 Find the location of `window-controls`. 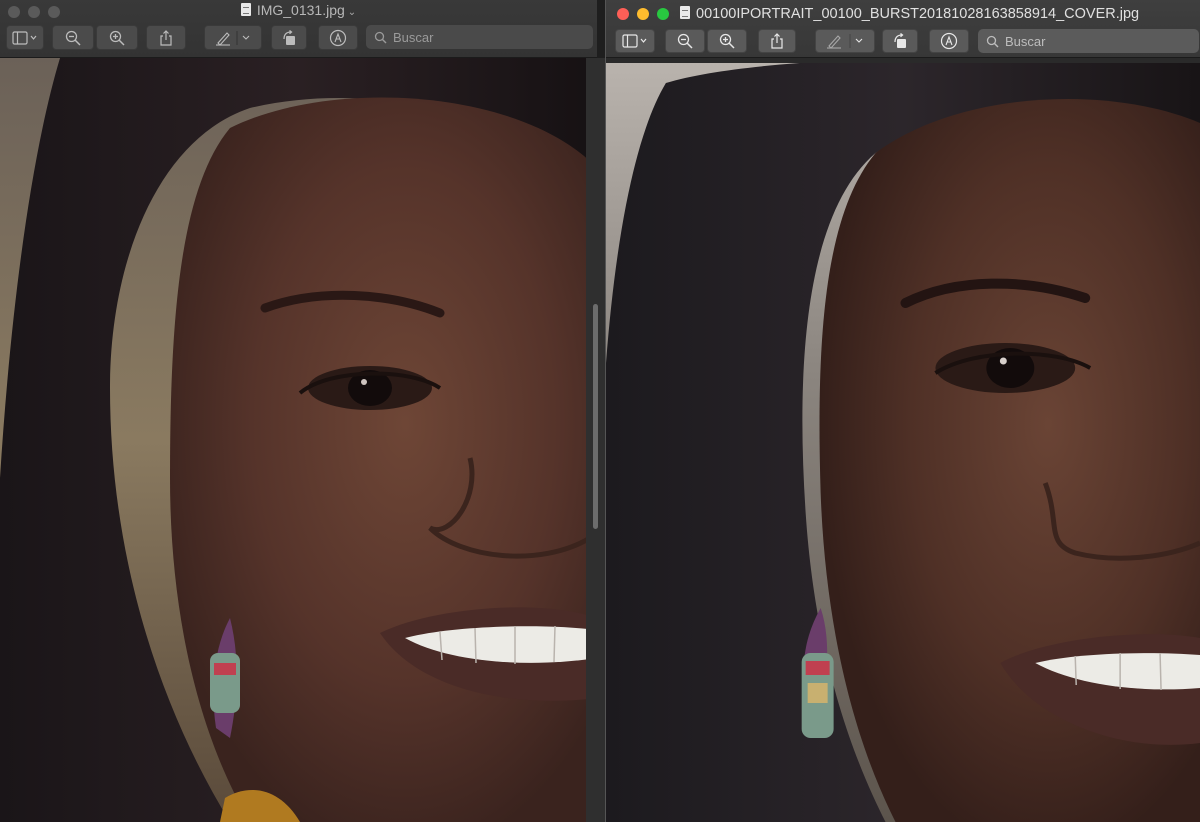

window-controls is located at coordinates (643, 14).